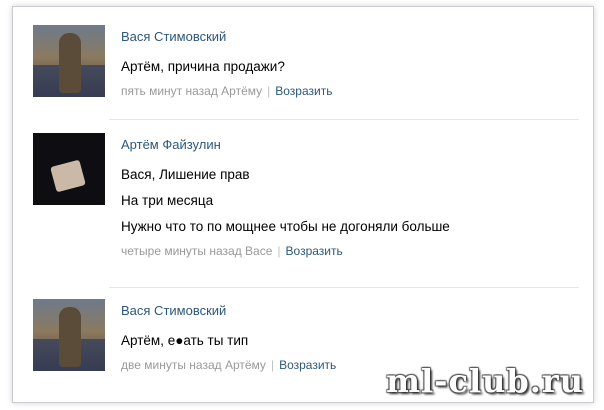 The height and width of the screenshot is (410, 604). I want to click on comment-text: Артём, е●ать ты тип, so click(185, 340).